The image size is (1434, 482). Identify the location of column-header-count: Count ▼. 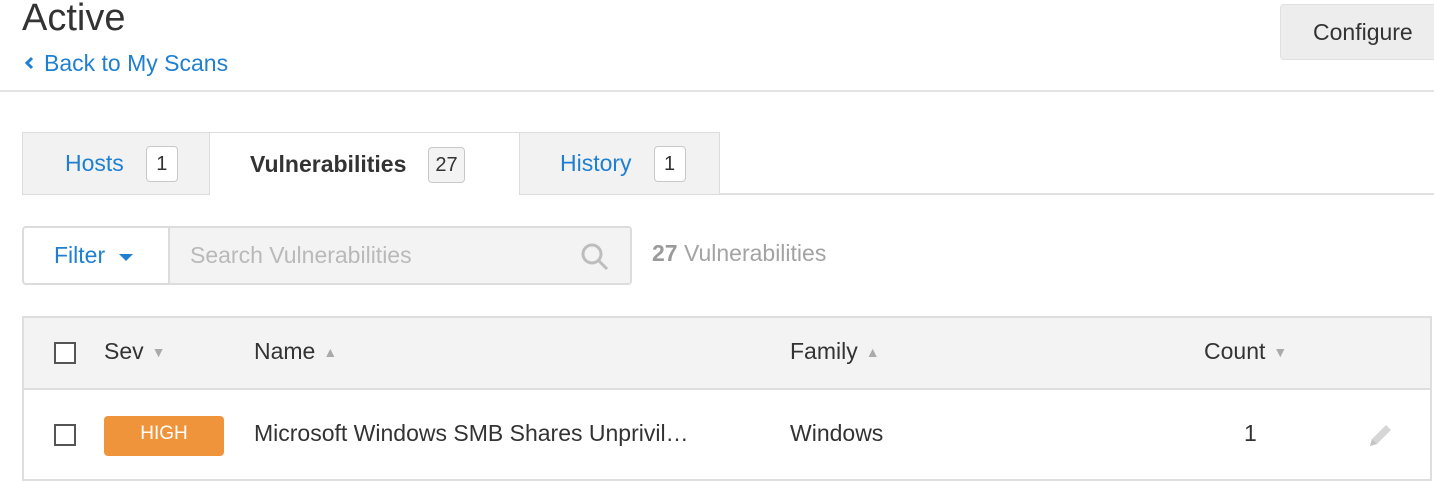
(1245, 351).